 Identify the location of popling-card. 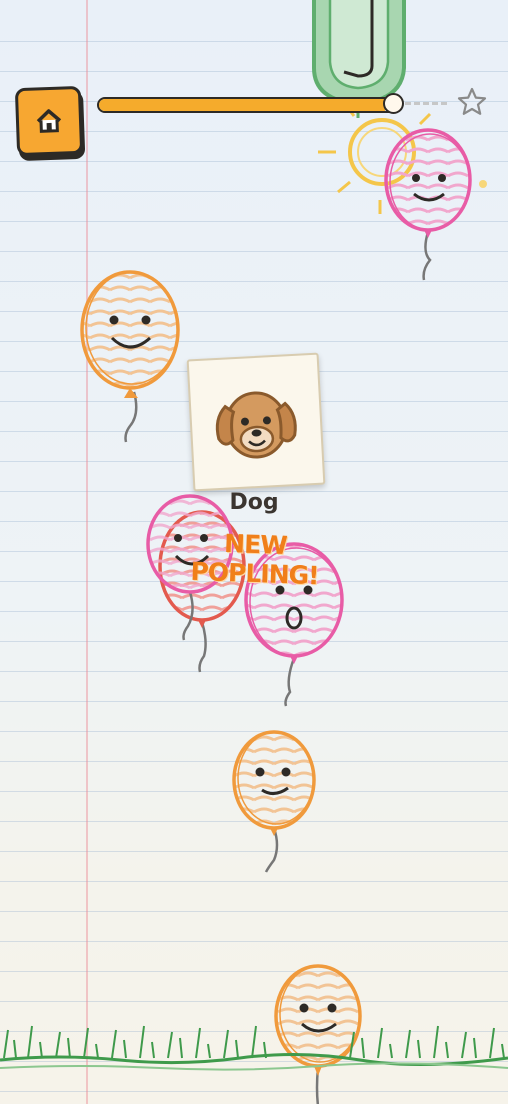
(256, 422).